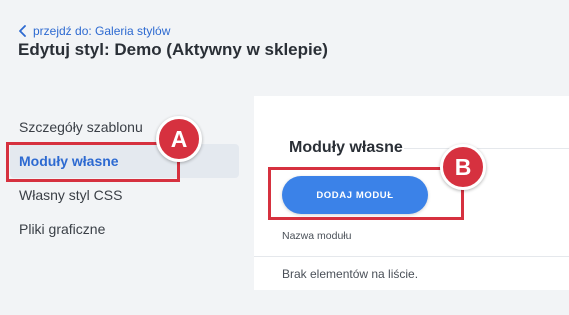 This screenshot has width=569, height=315. I want to click on callout-badge-a: A, so click(179, 139).